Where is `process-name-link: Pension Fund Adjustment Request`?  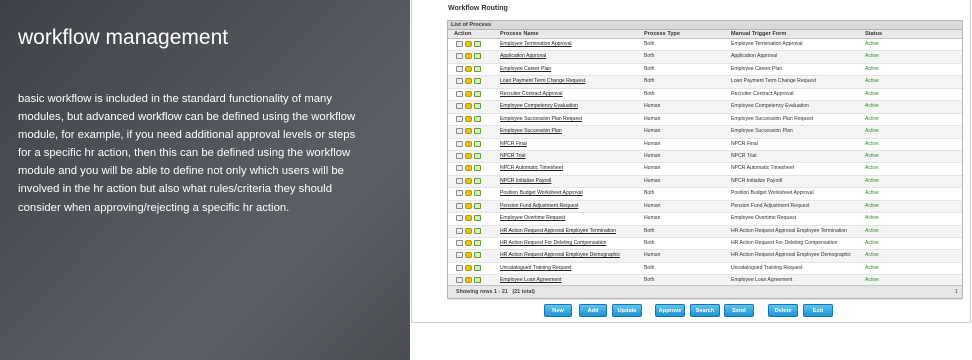 process-name-link: Pension Fund Adjustment Request is located at coordinates (539, 206).